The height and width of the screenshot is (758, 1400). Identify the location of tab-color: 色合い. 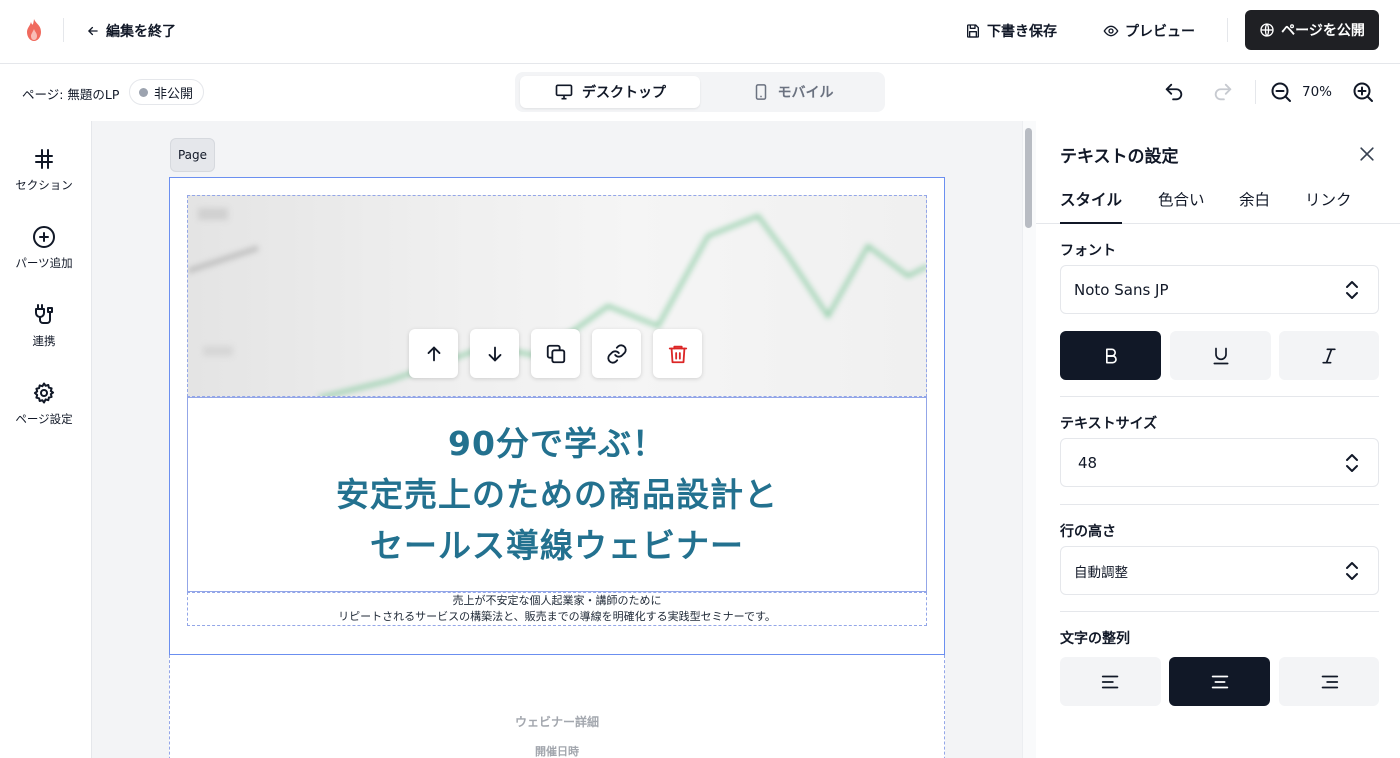
(1181, 206).